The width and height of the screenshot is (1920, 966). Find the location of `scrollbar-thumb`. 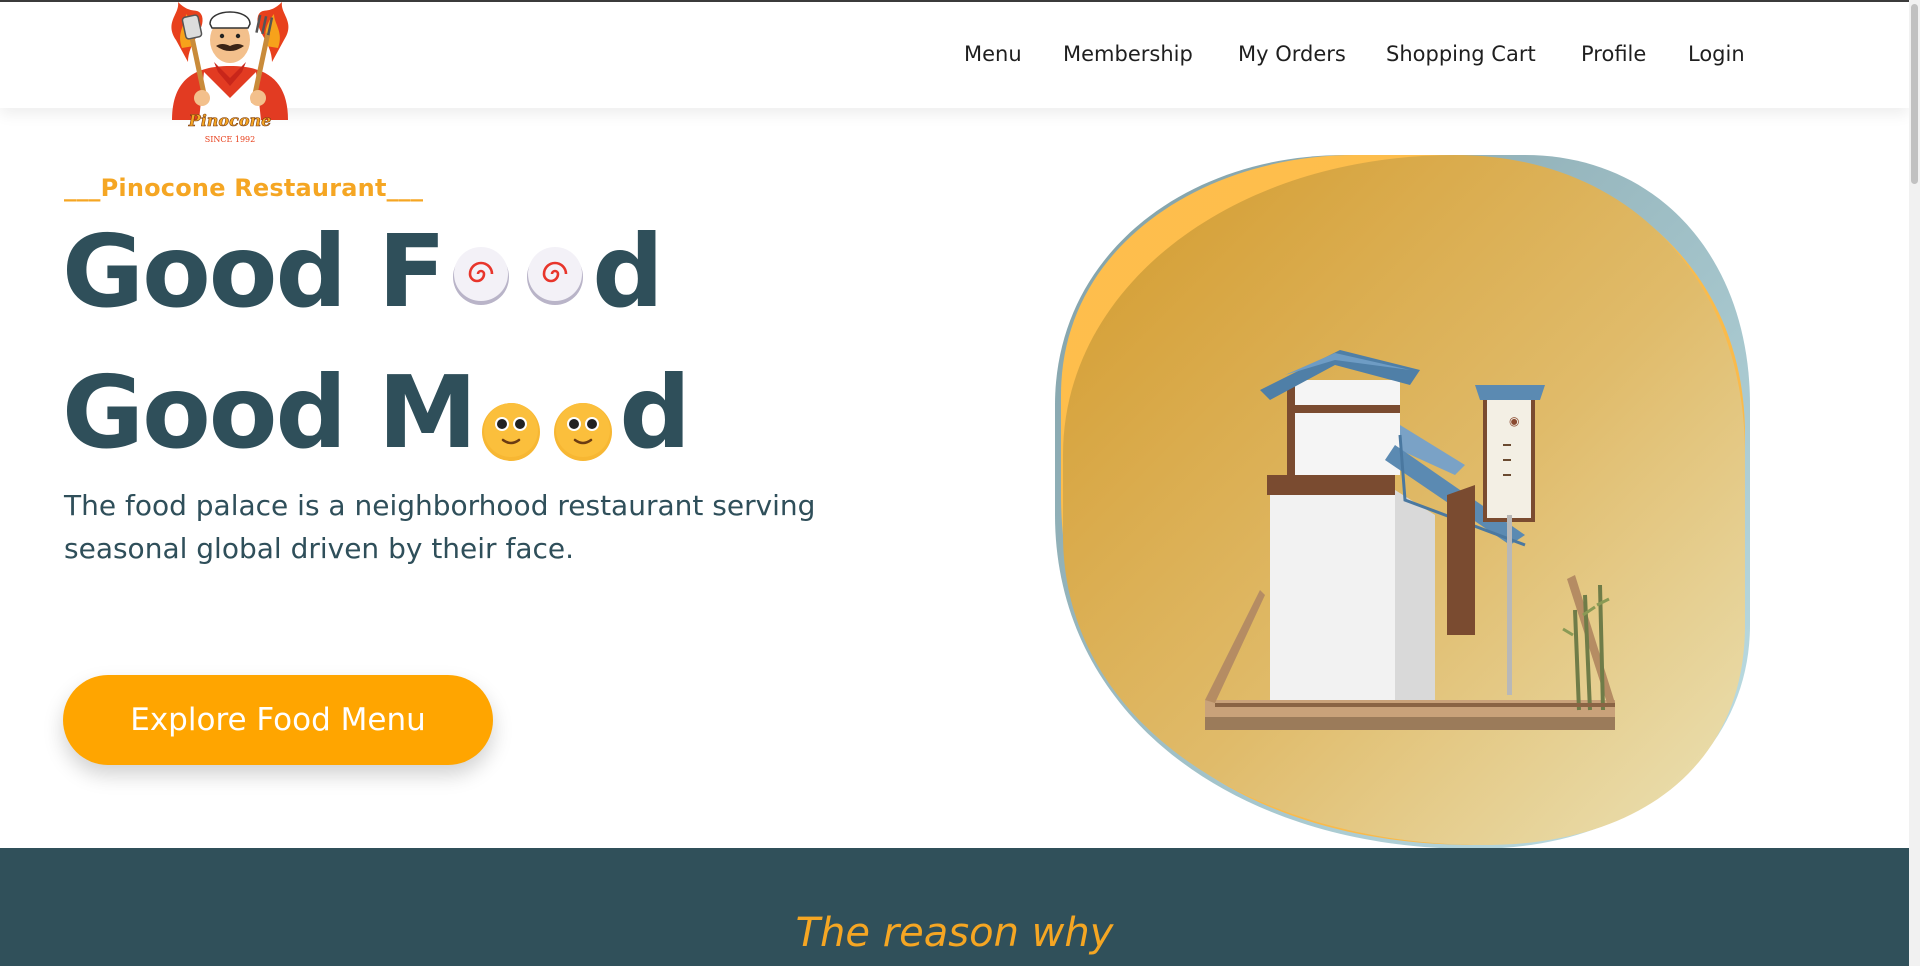

scrollbar-thumb is located at coordinates (1914, 94).